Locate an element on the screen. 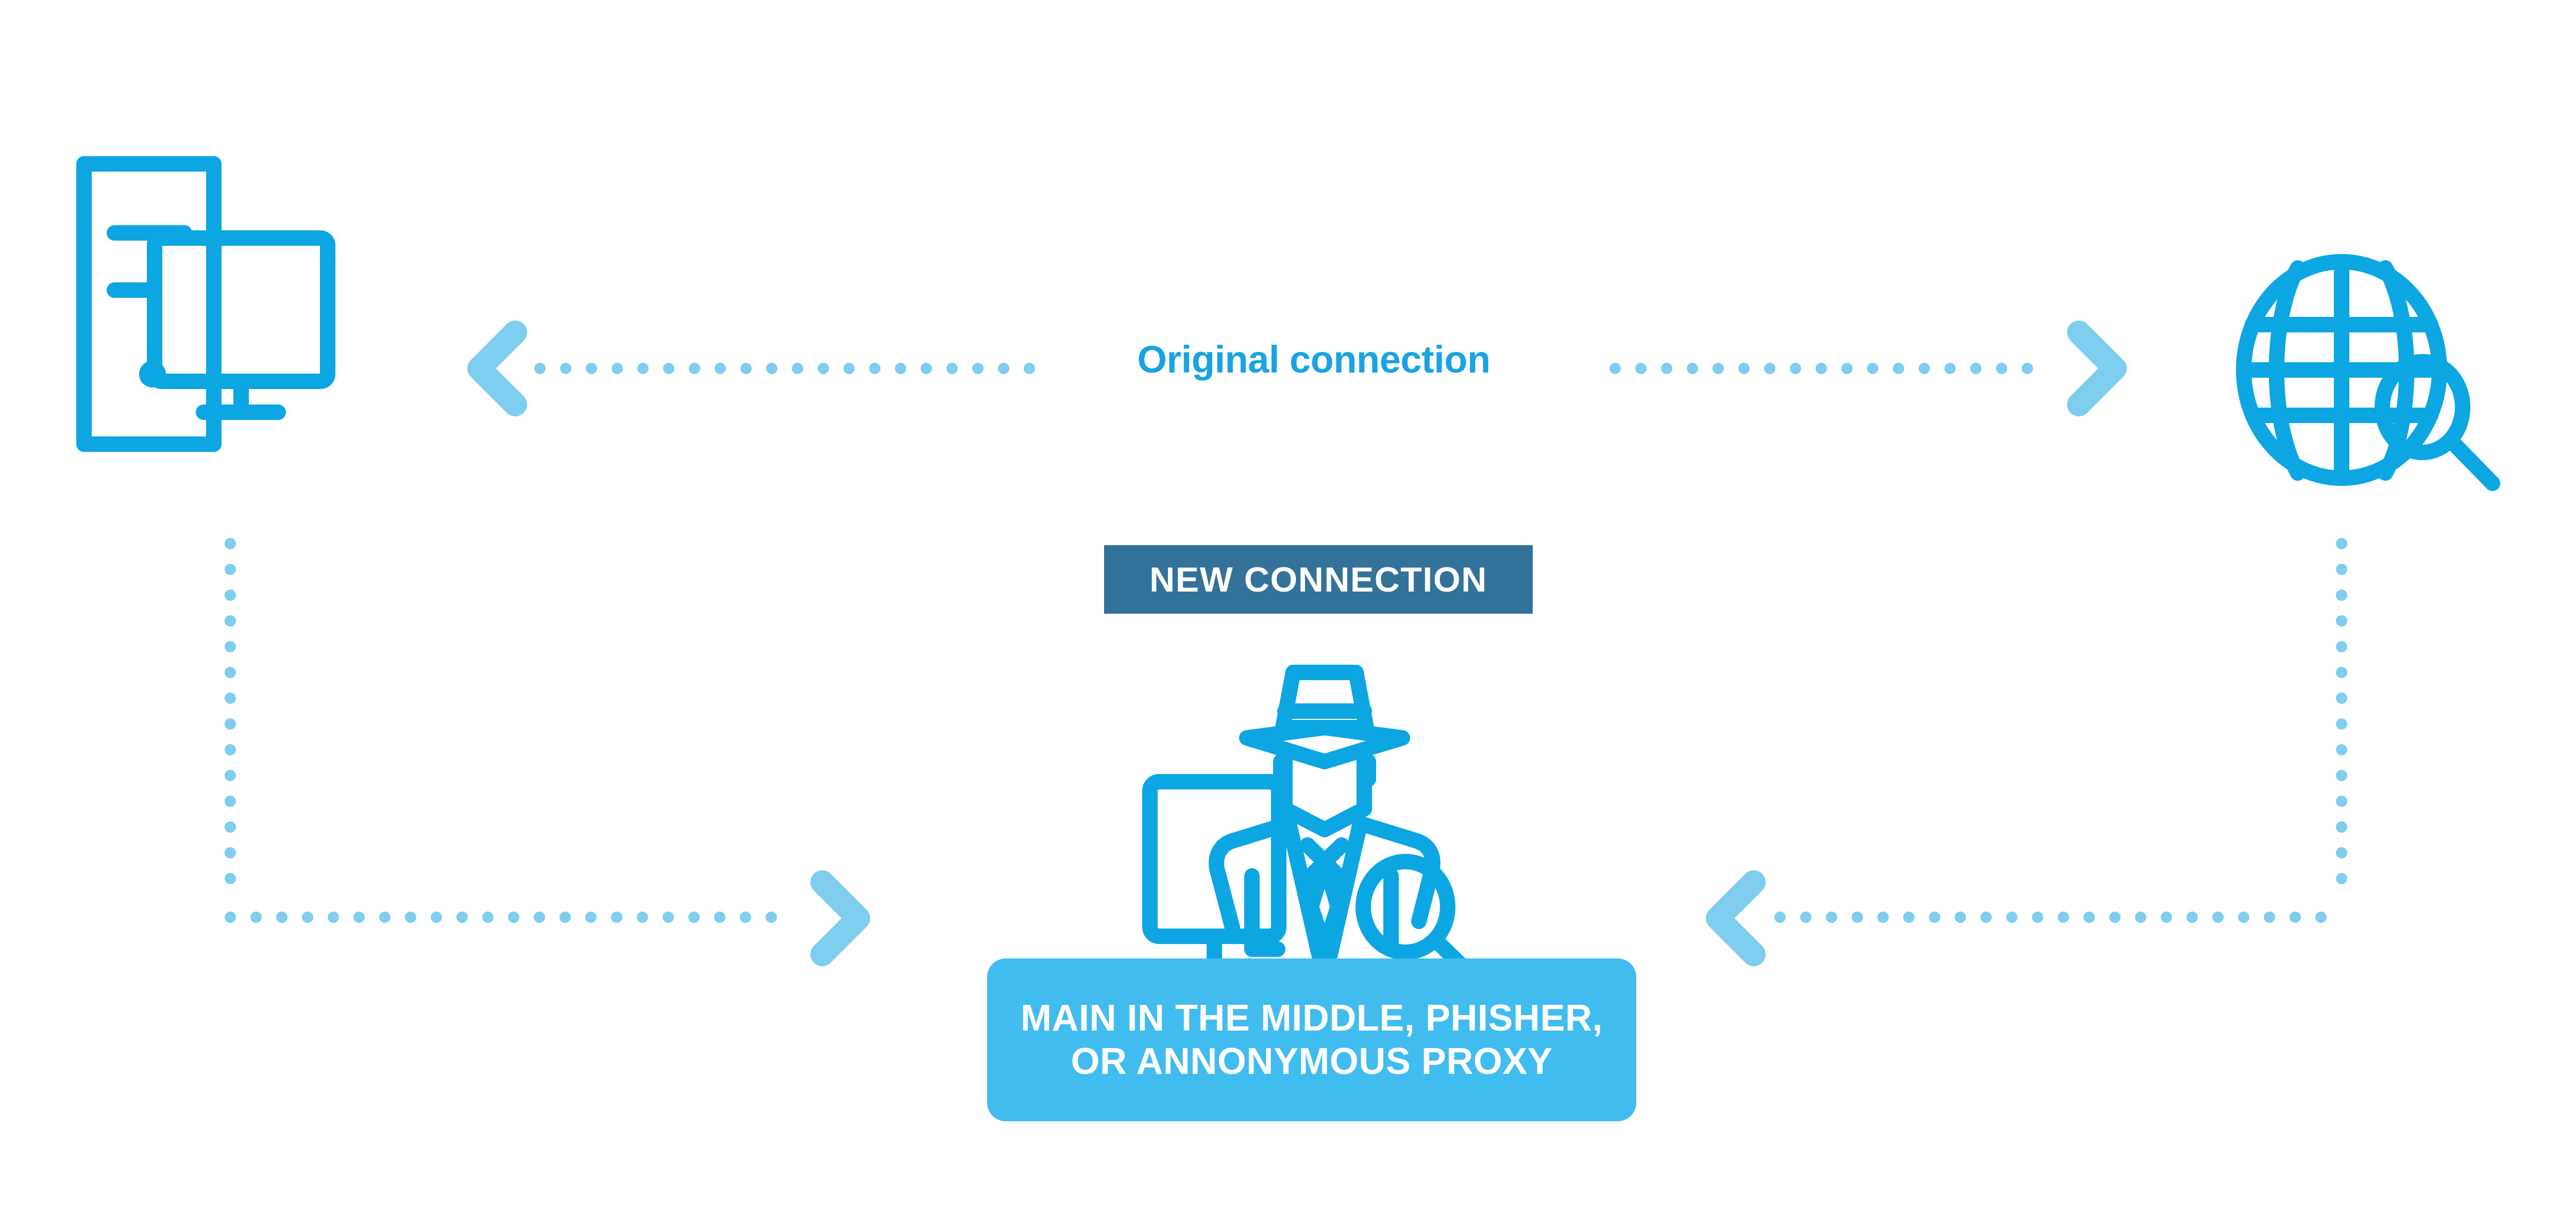  desktop-computer-icon is located at coordinates (205, 304).